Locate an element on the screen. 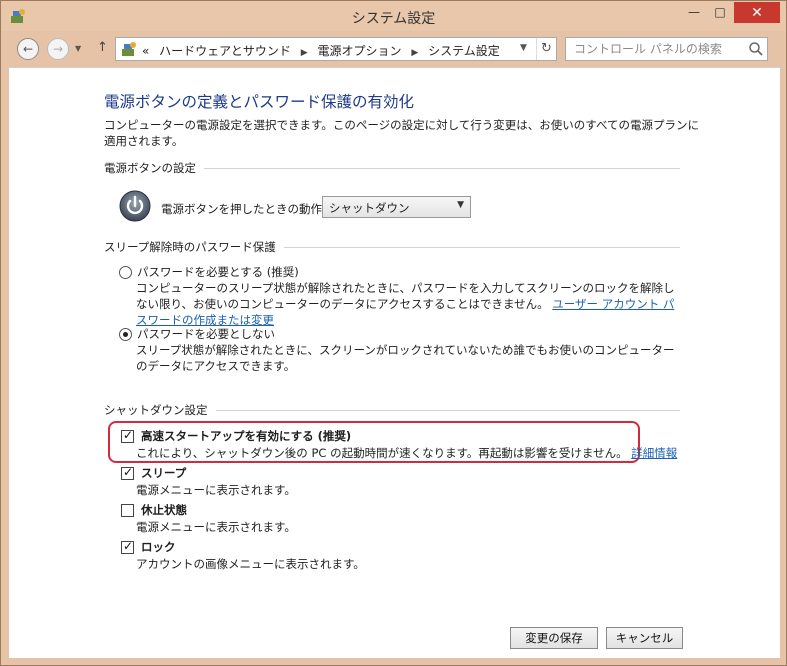 This screenshot has width=787, height=666. sleep-description: 電源メニューに表示されます。 is located at coordinates (216, 490).